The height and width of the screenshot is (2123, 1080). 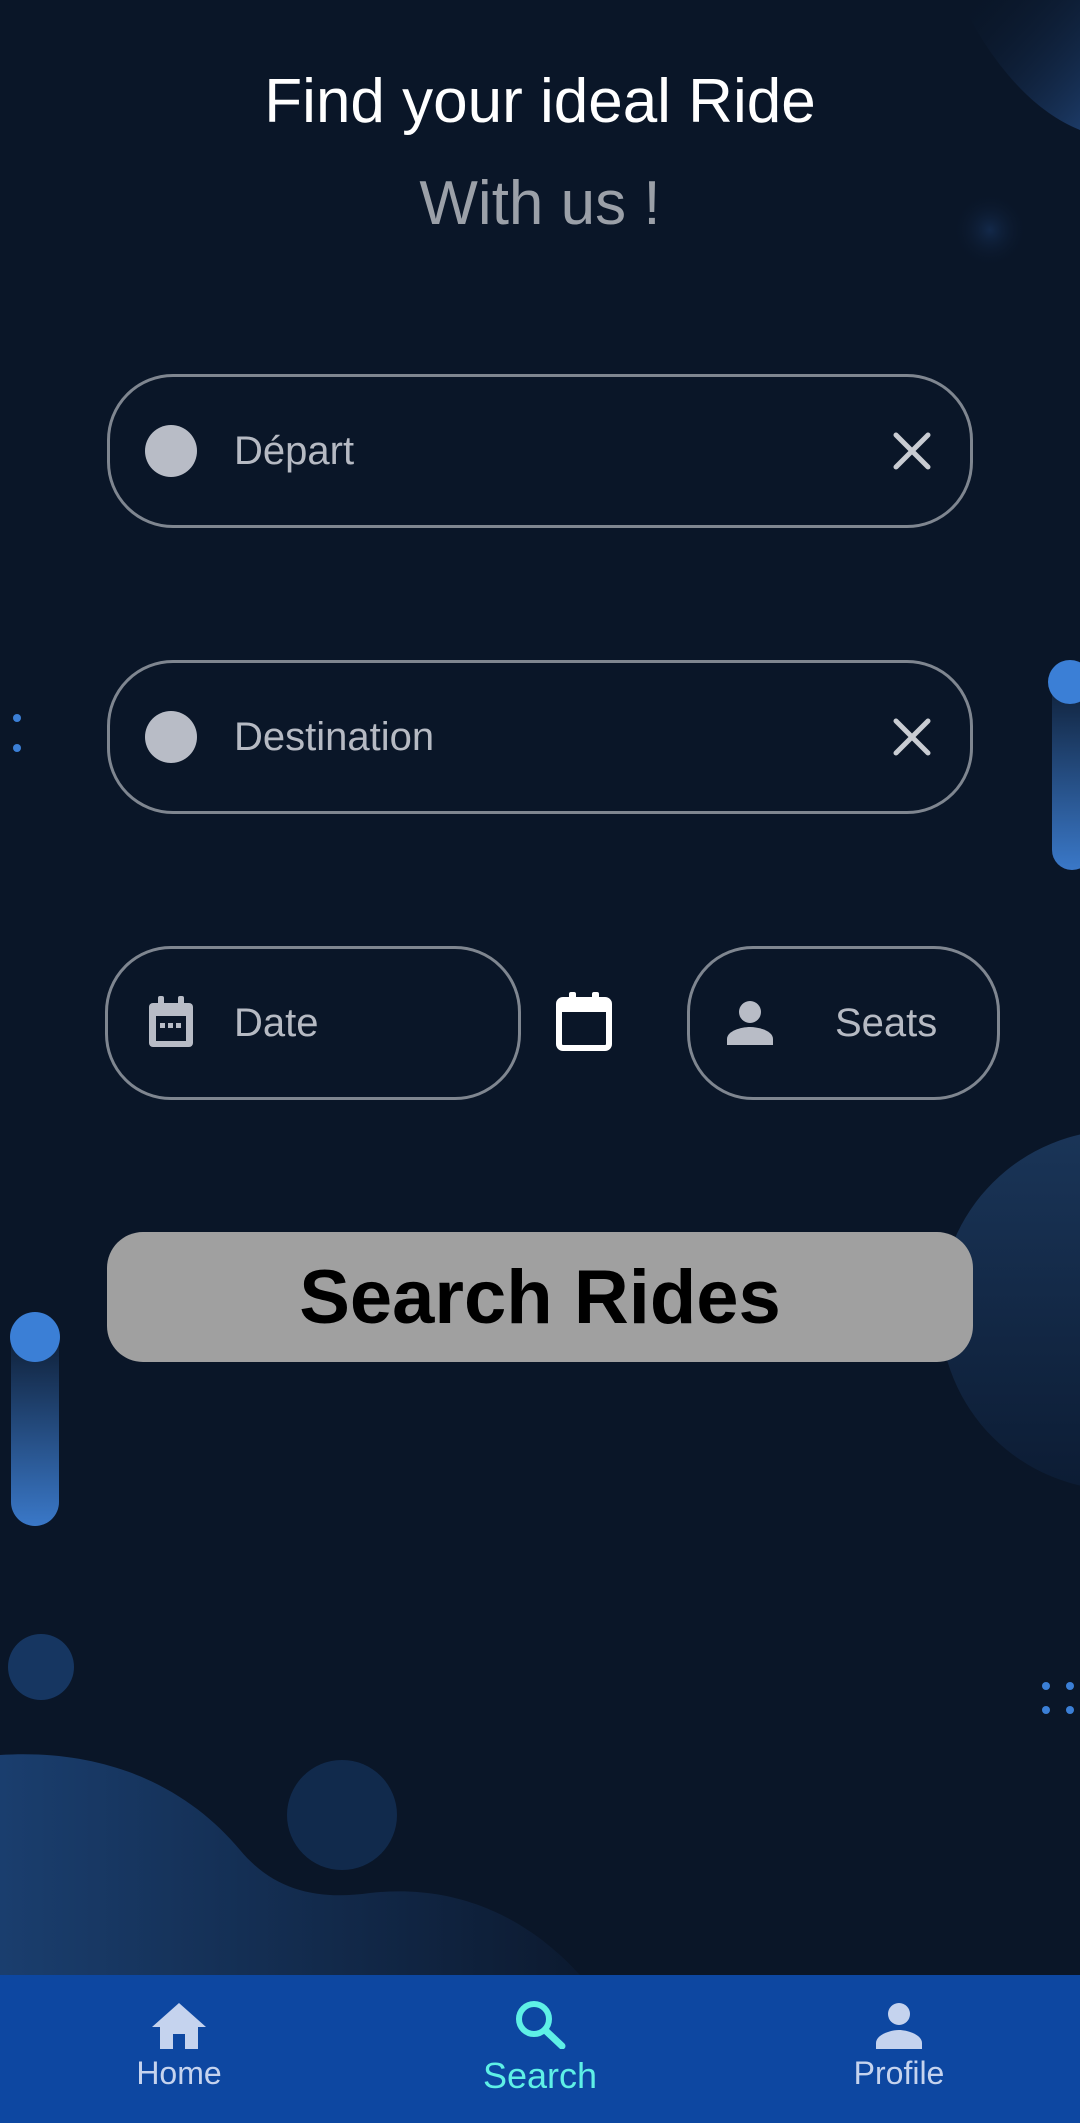 I want to click on destination-placeholder: Destination, so click(x=334, y=736).